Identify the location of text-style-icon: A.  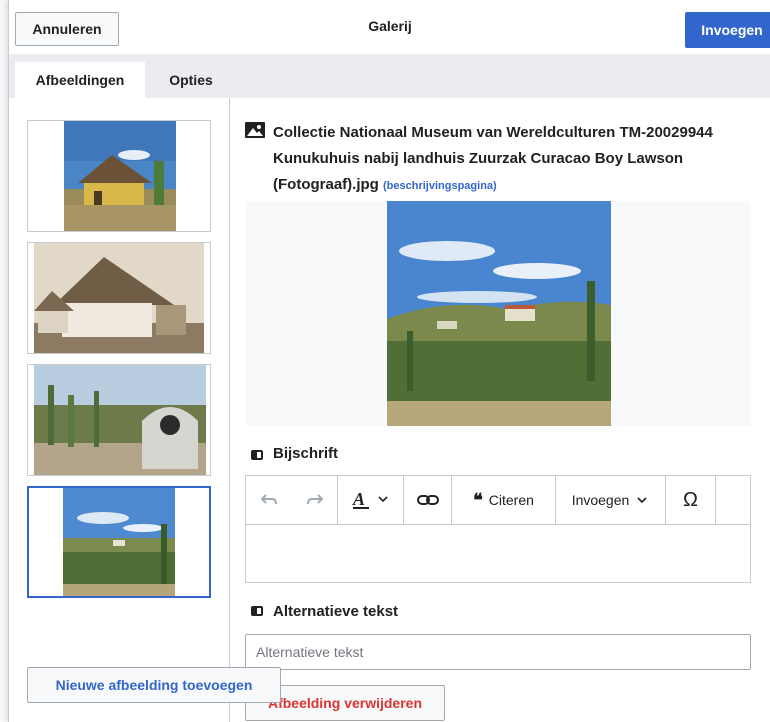
(370, 499).